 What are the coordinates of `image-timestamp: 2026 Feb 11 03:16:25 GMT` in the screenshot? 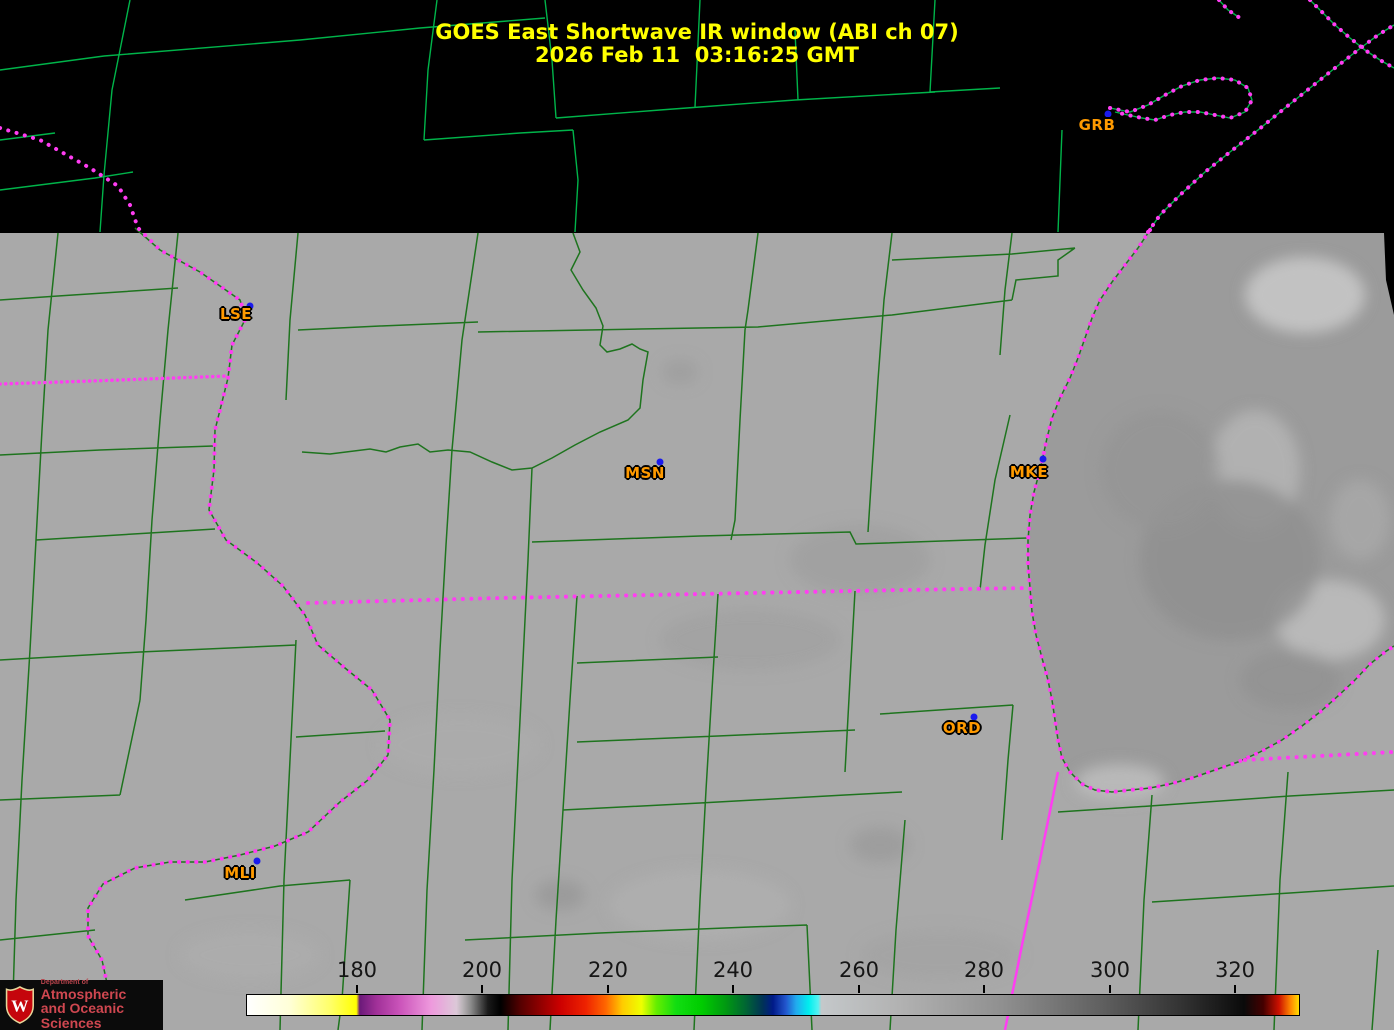 It's located at (697, 55).